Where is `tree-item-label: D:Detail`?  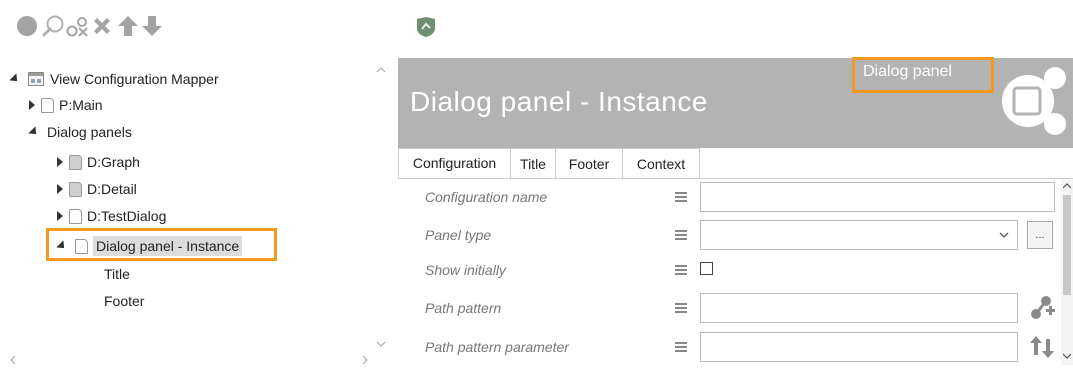 tree-item-label: D:Detail is located at coordinates (112, 189).